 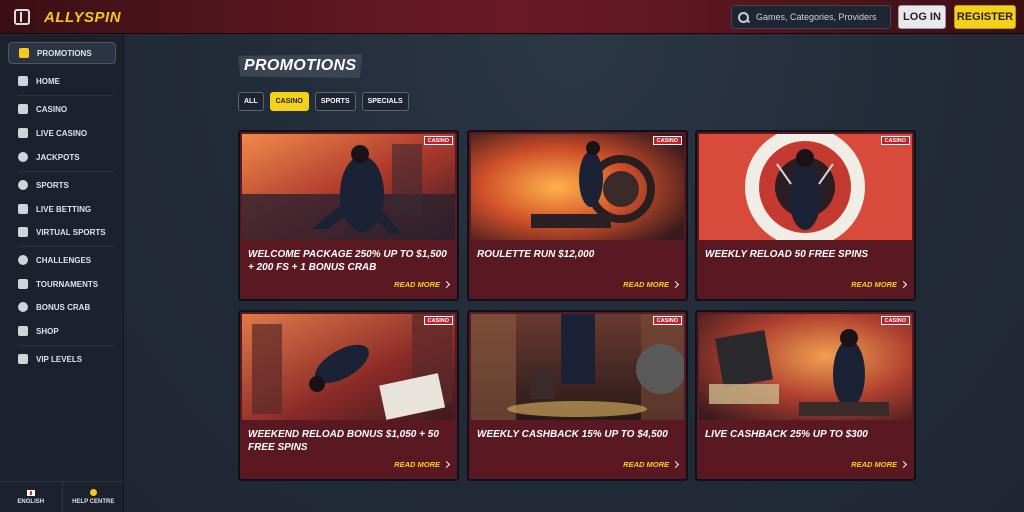 What do you see at coordinates (52, 185) in the screenshot?
I see `sidebar-item-label: SPORTS` at bounding box center [52, 185].